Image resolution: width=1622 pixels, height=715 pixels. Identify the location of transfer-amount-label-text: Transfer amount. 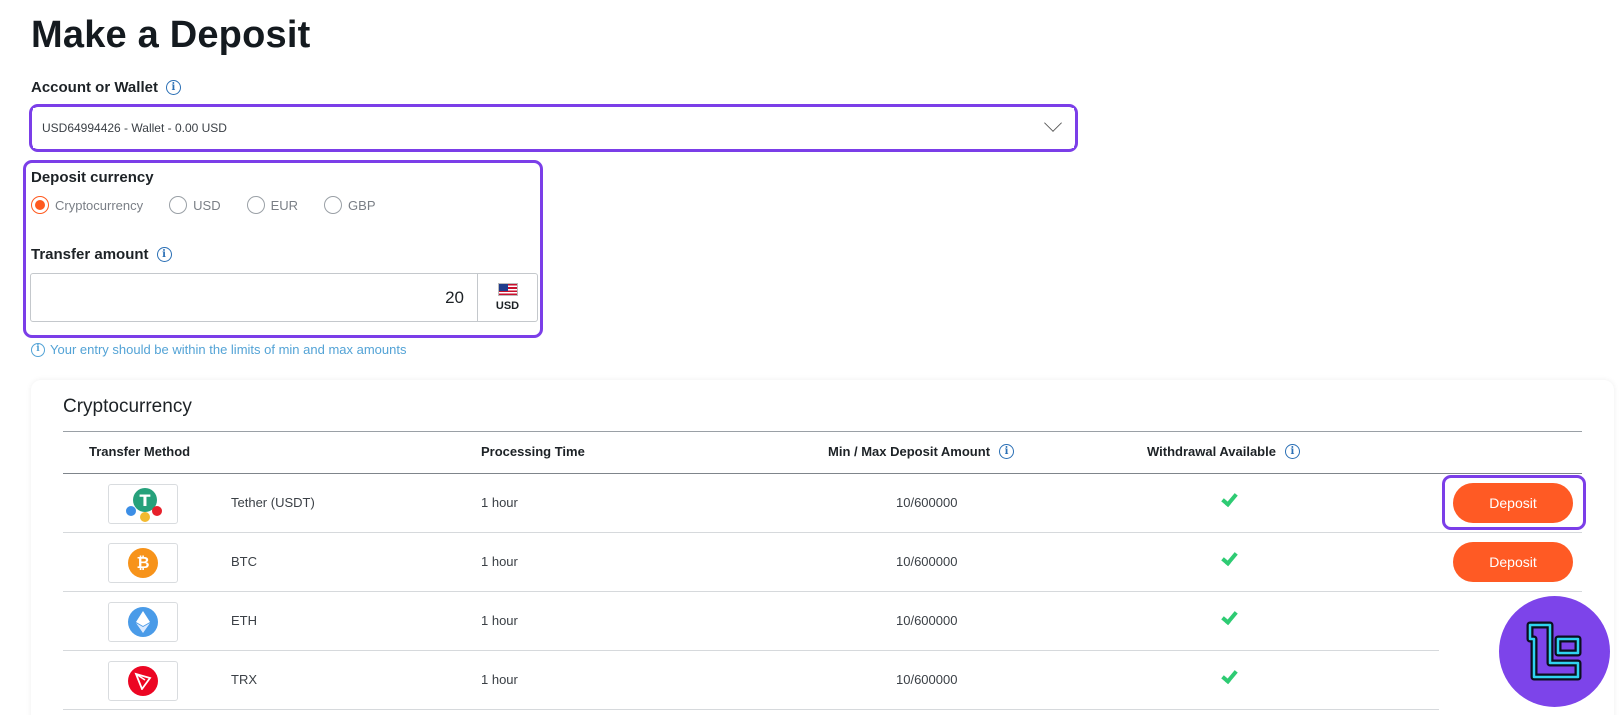
(90, 254).